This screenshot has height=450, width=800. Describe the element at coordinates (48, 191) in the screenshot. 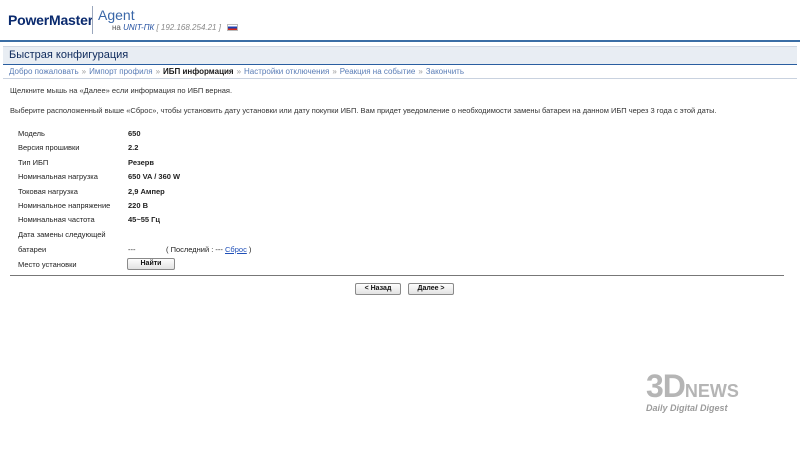

I see `current-load-label: Токовая нагрузка` at that location.